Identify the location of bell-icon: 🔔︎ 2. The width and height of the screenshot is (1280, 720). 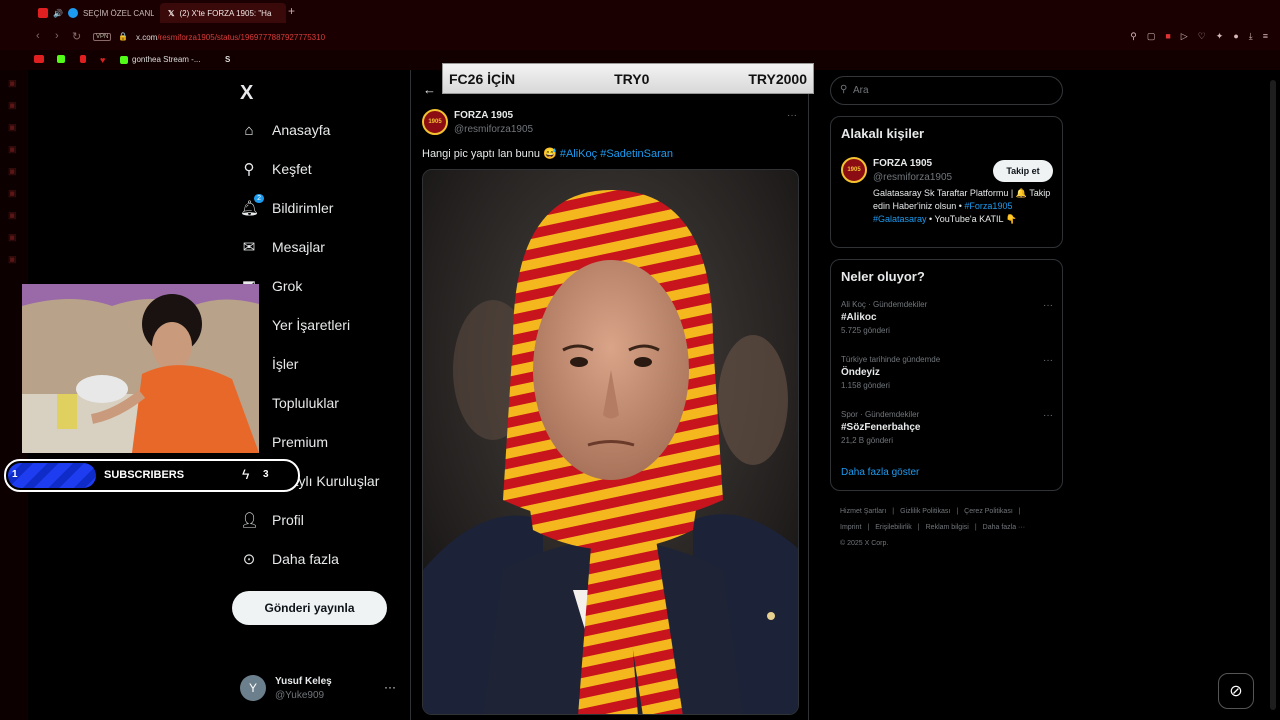
(252, 205).